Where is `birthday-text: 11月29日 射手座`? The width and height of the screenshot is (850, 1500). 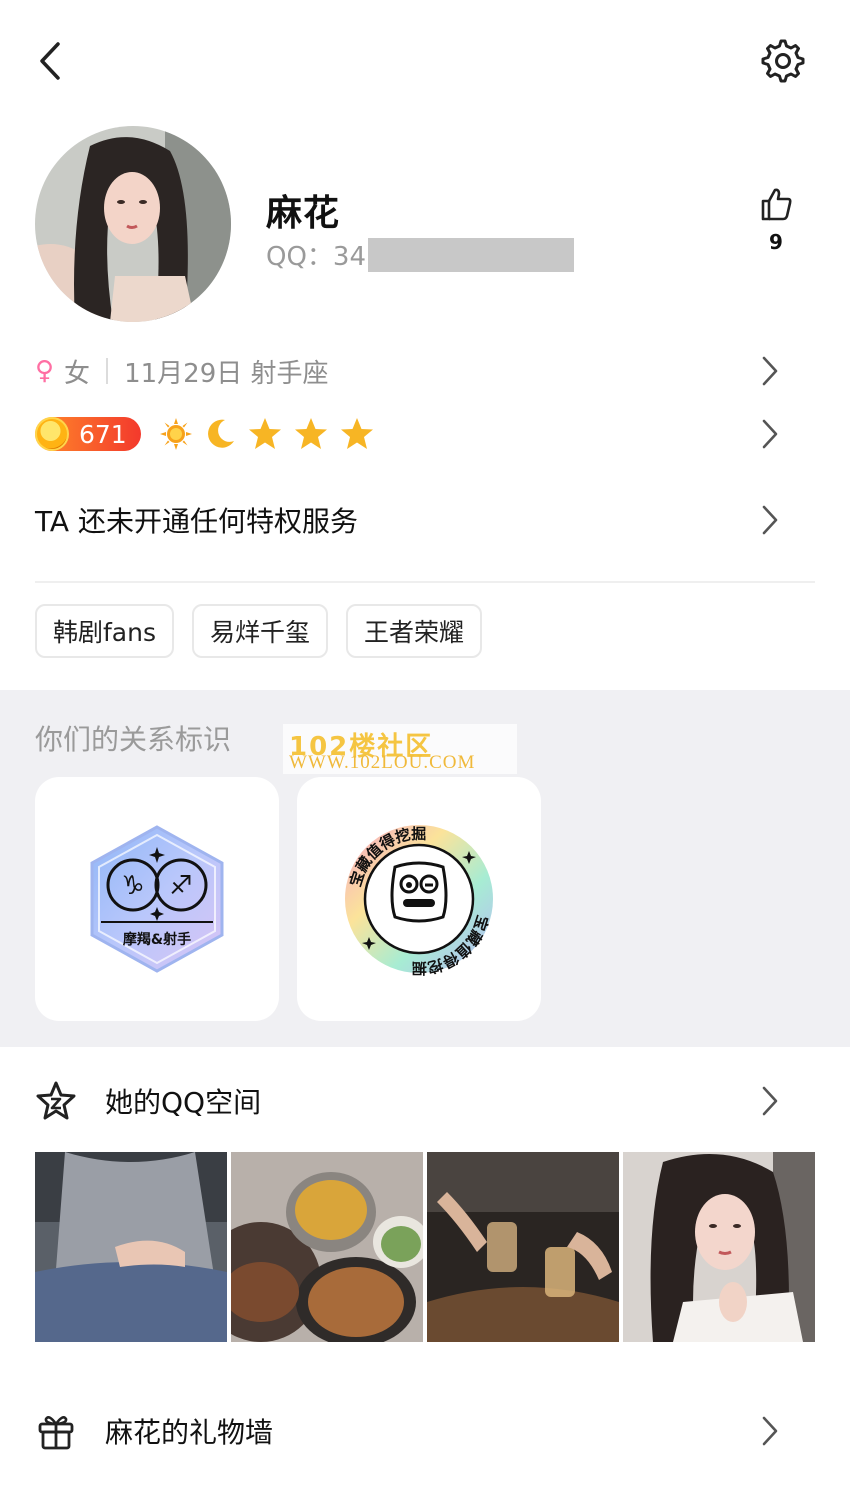
birthday-text: 11月29日 射手座 is located at coordinates (226, 373).